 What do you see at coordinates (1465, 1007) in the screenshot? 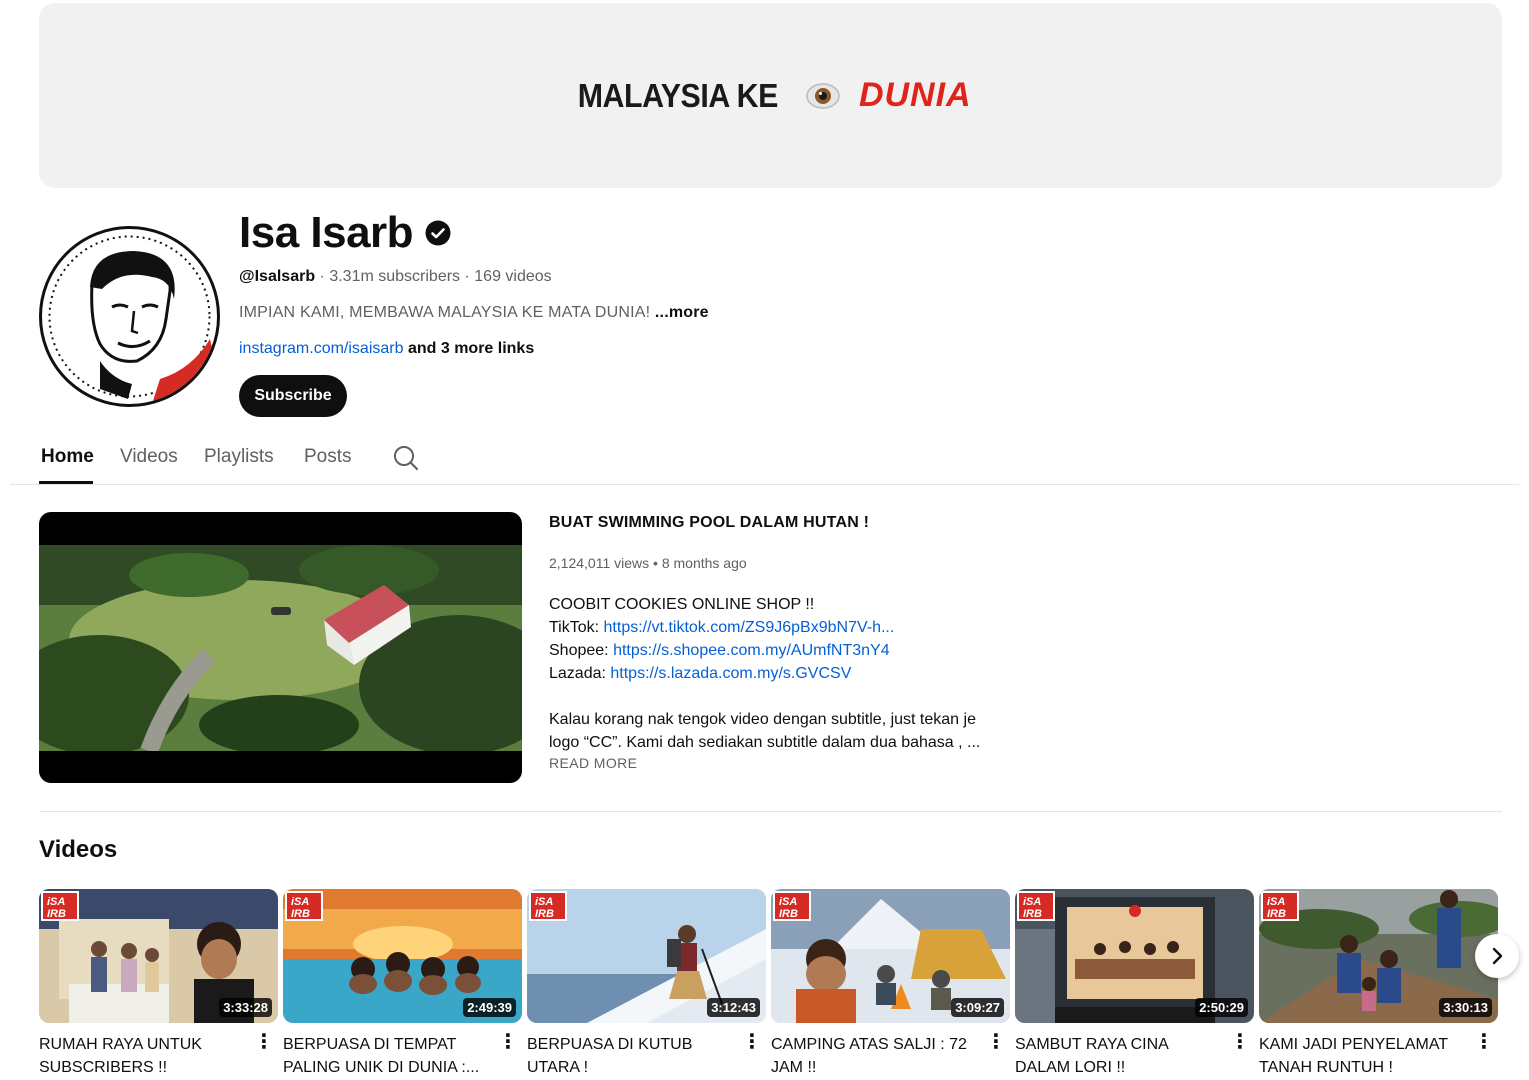
I see `video-duration: 3:30:13` at bounding box center [1465, 1007].